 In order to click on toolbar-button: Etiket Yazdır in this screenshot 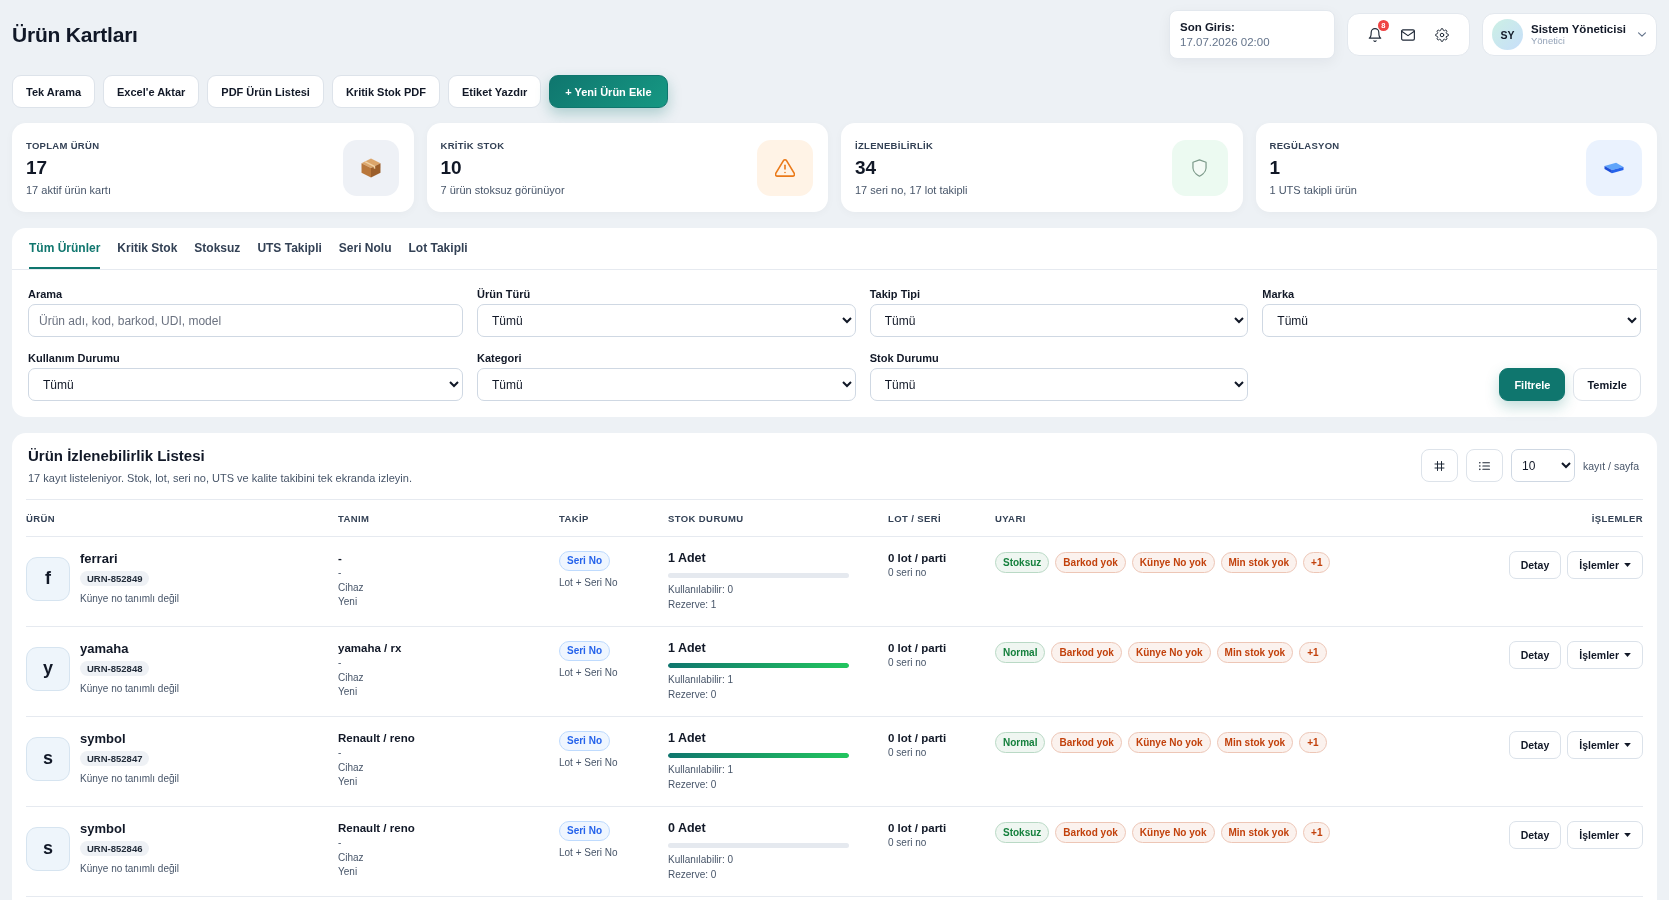, I will do `click(495, 91)`.